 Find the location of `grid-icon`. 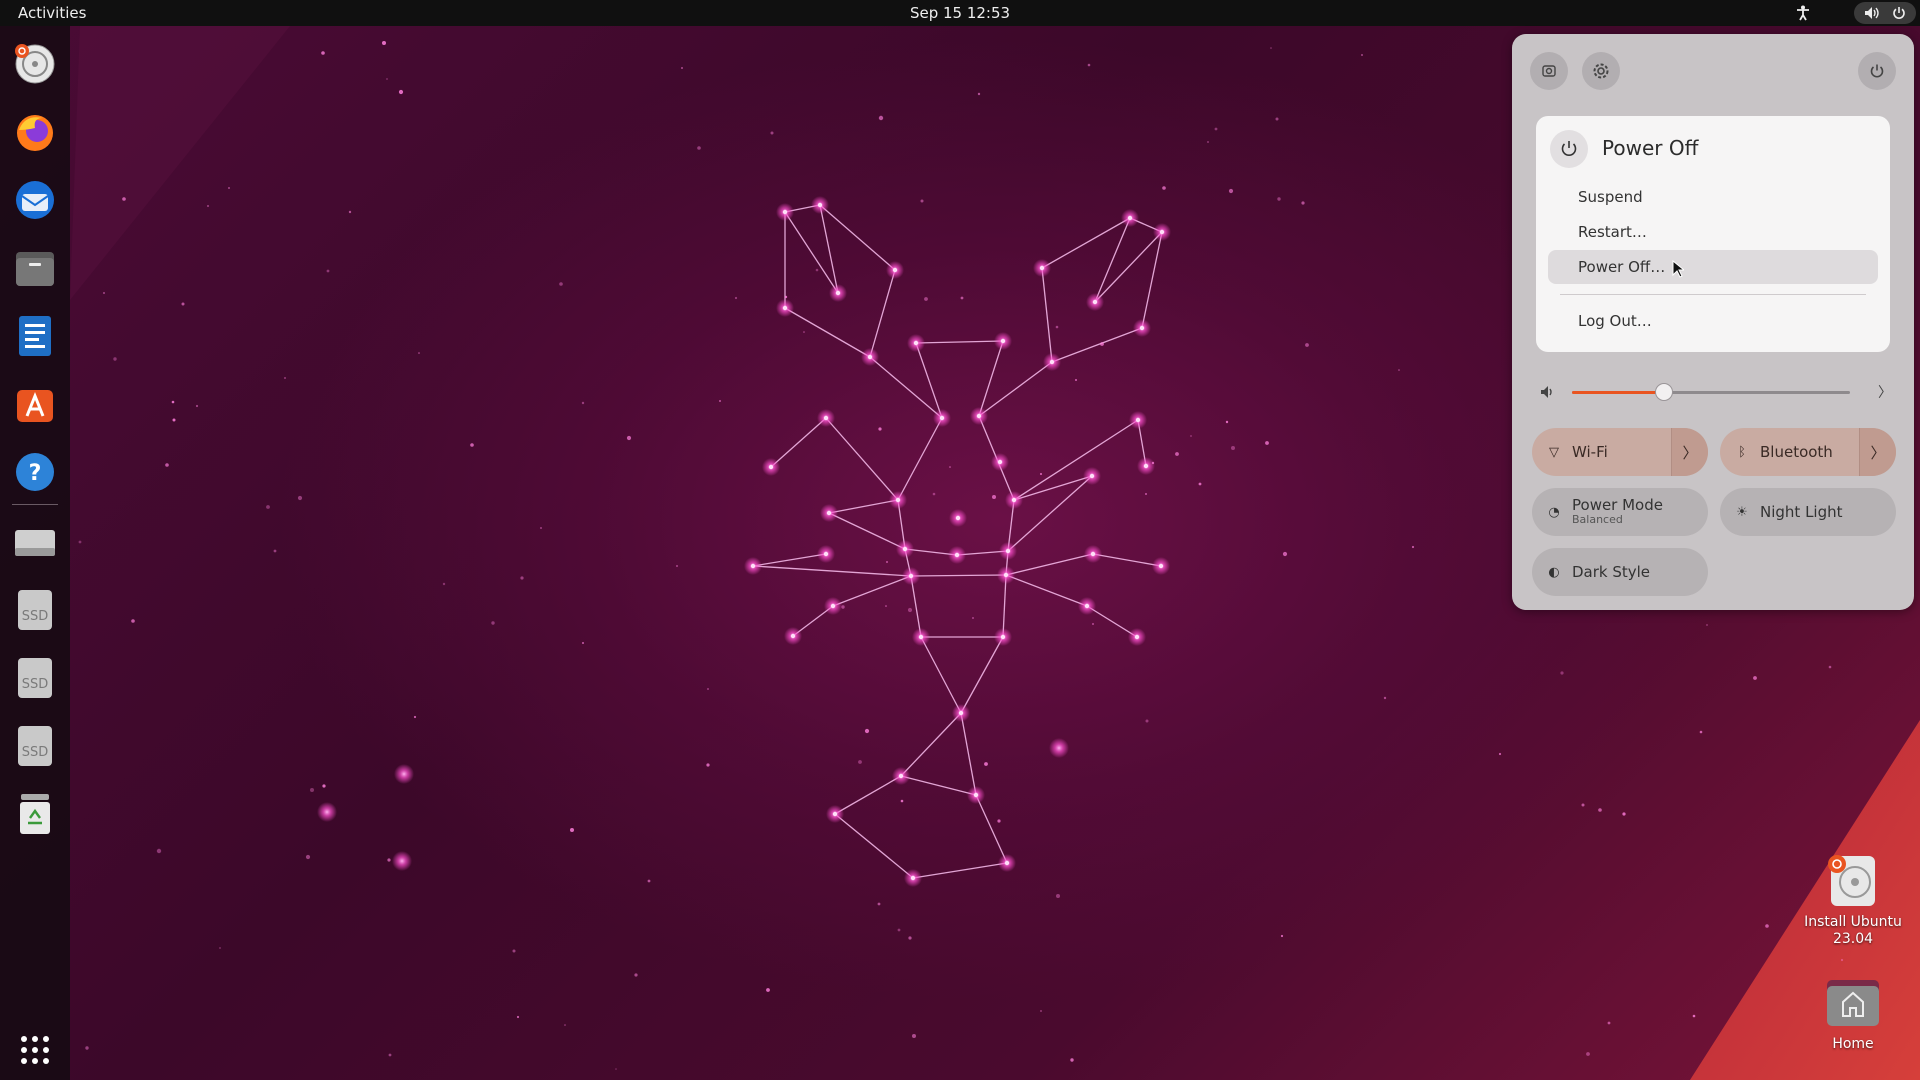

grid-icon is located at coordinates (35, 1050).